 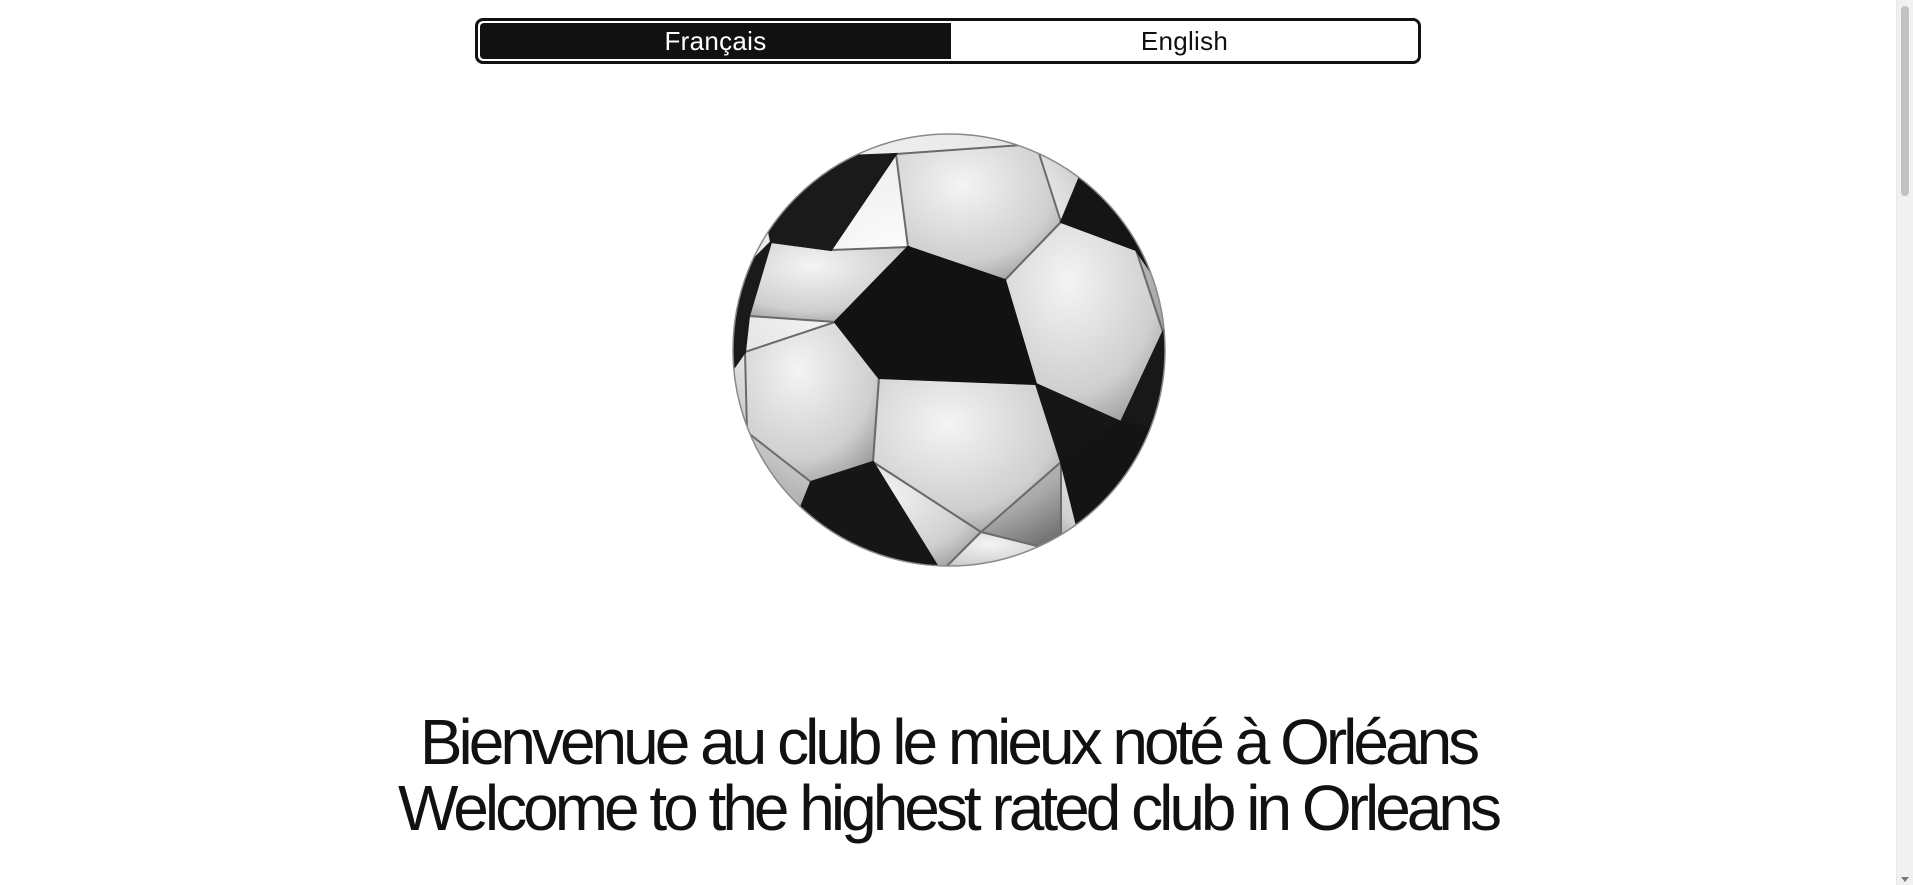 I want to click on vertical-scrollbar, so click(x=1904, y=442).